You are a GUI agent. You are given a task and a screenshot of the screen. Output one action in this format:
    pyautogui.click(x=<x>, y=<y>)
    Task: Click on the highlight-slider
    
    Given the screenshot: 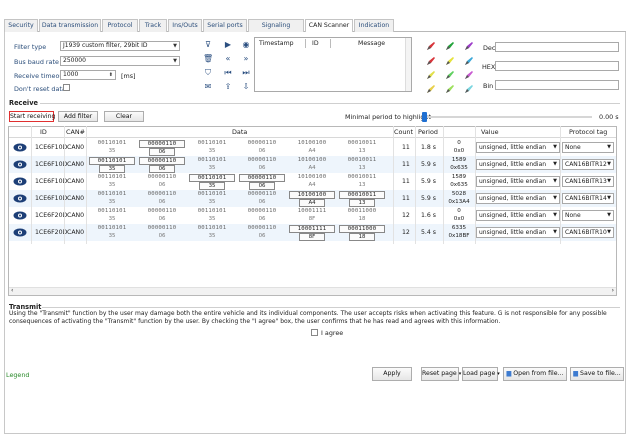 What is the action you would take?
    pyautogui.click(x=507, y=117)
    